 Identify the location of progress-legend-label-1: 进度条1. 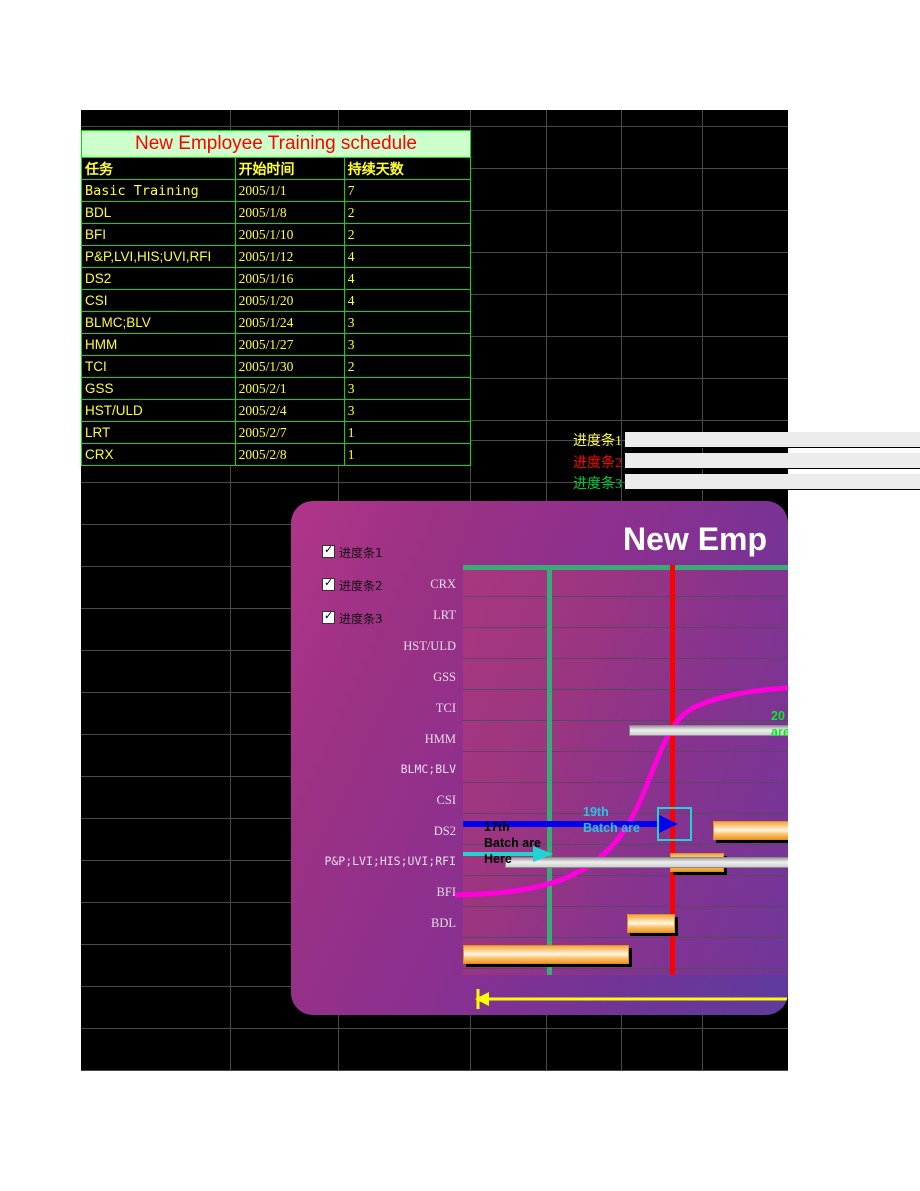
(597, 441).